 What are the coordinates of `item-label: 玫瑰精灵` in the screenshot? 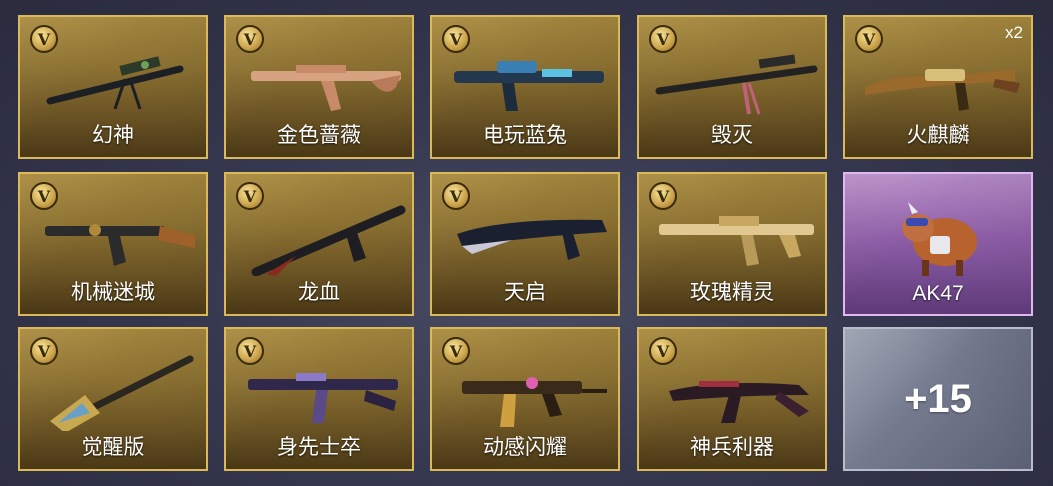 It's located at (732, 292).